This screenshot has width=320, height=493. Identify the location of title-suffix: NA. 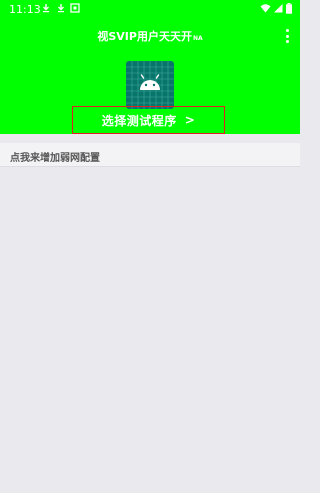
(197, 38).